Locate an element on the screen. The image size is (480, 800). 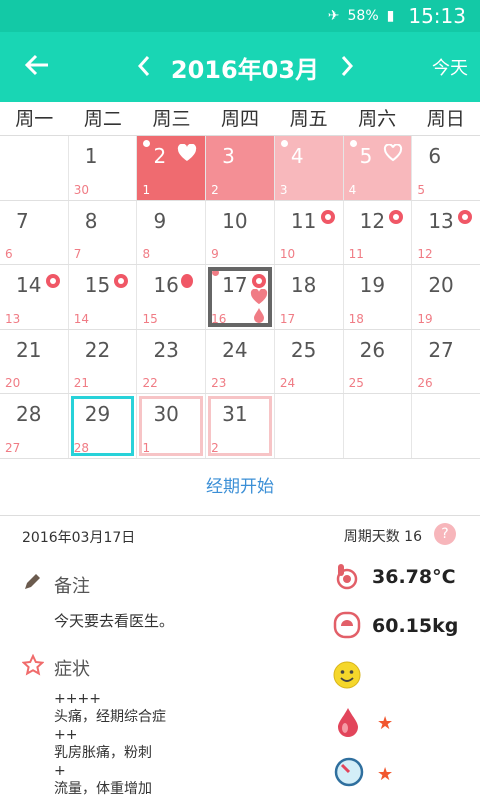
calendar-day-8: 87 is located at coordinates (103, 232).